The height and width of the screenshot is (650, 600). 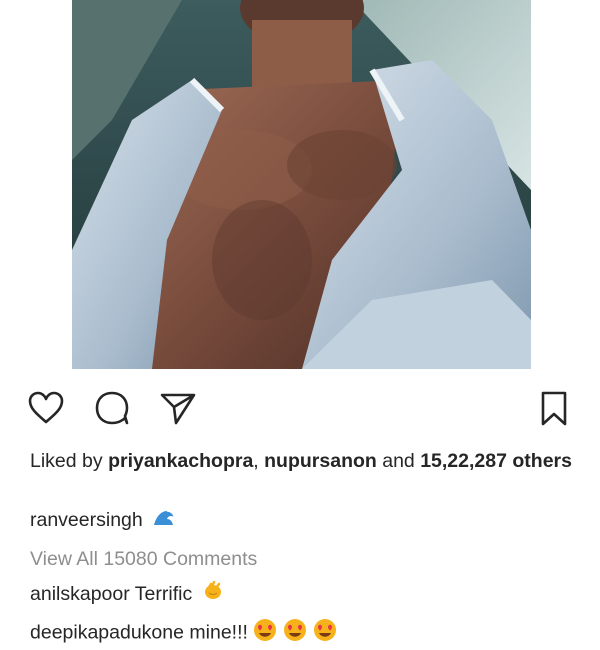 I want to click on comment-username: anilskapoor, so click(x=80, y=594).